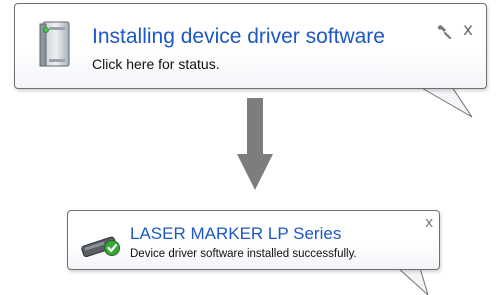  I want to click on installing-status-link: Click here for status., so click(156, 64).